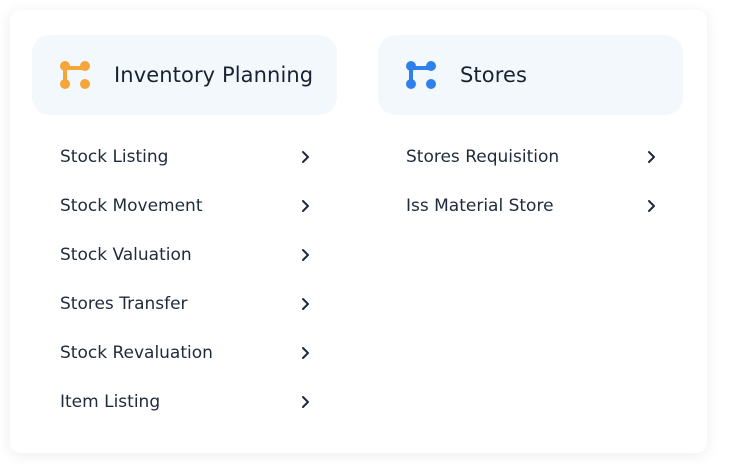  Describe the element at coordinates (136, 352) in the screenshot. I see `menu-item-label: Stock Revaluation` at that location.